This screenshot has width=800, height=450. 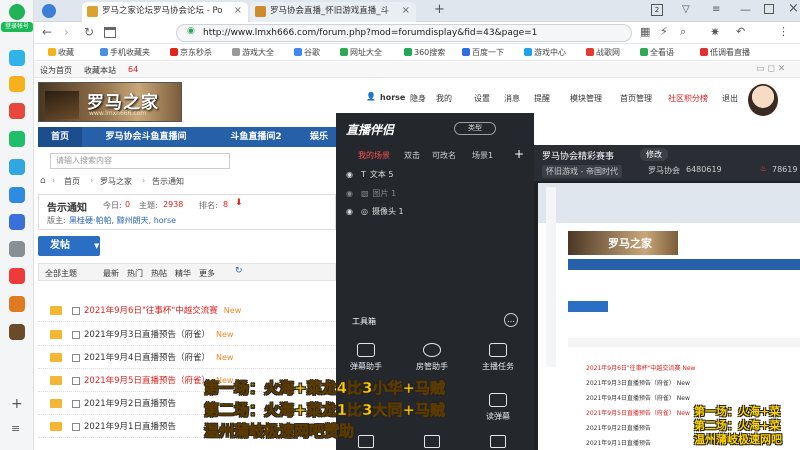 I want to click on filter-latest: 最新, so click(x=111, y=273).